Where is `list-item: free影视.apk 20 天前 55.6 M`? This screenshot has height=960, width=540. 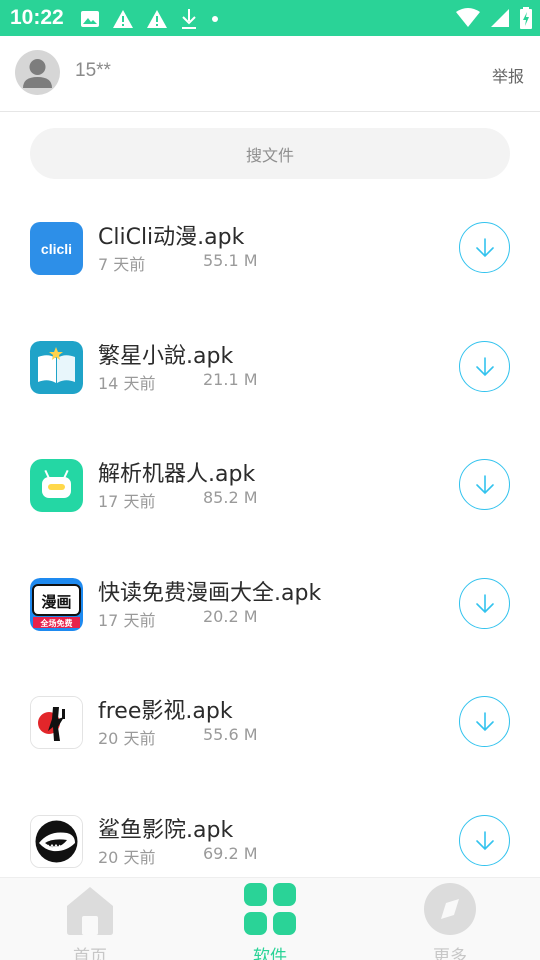 list-item: free影视.apk 20 天前 55.6 M is located at coordinates (270, 722).